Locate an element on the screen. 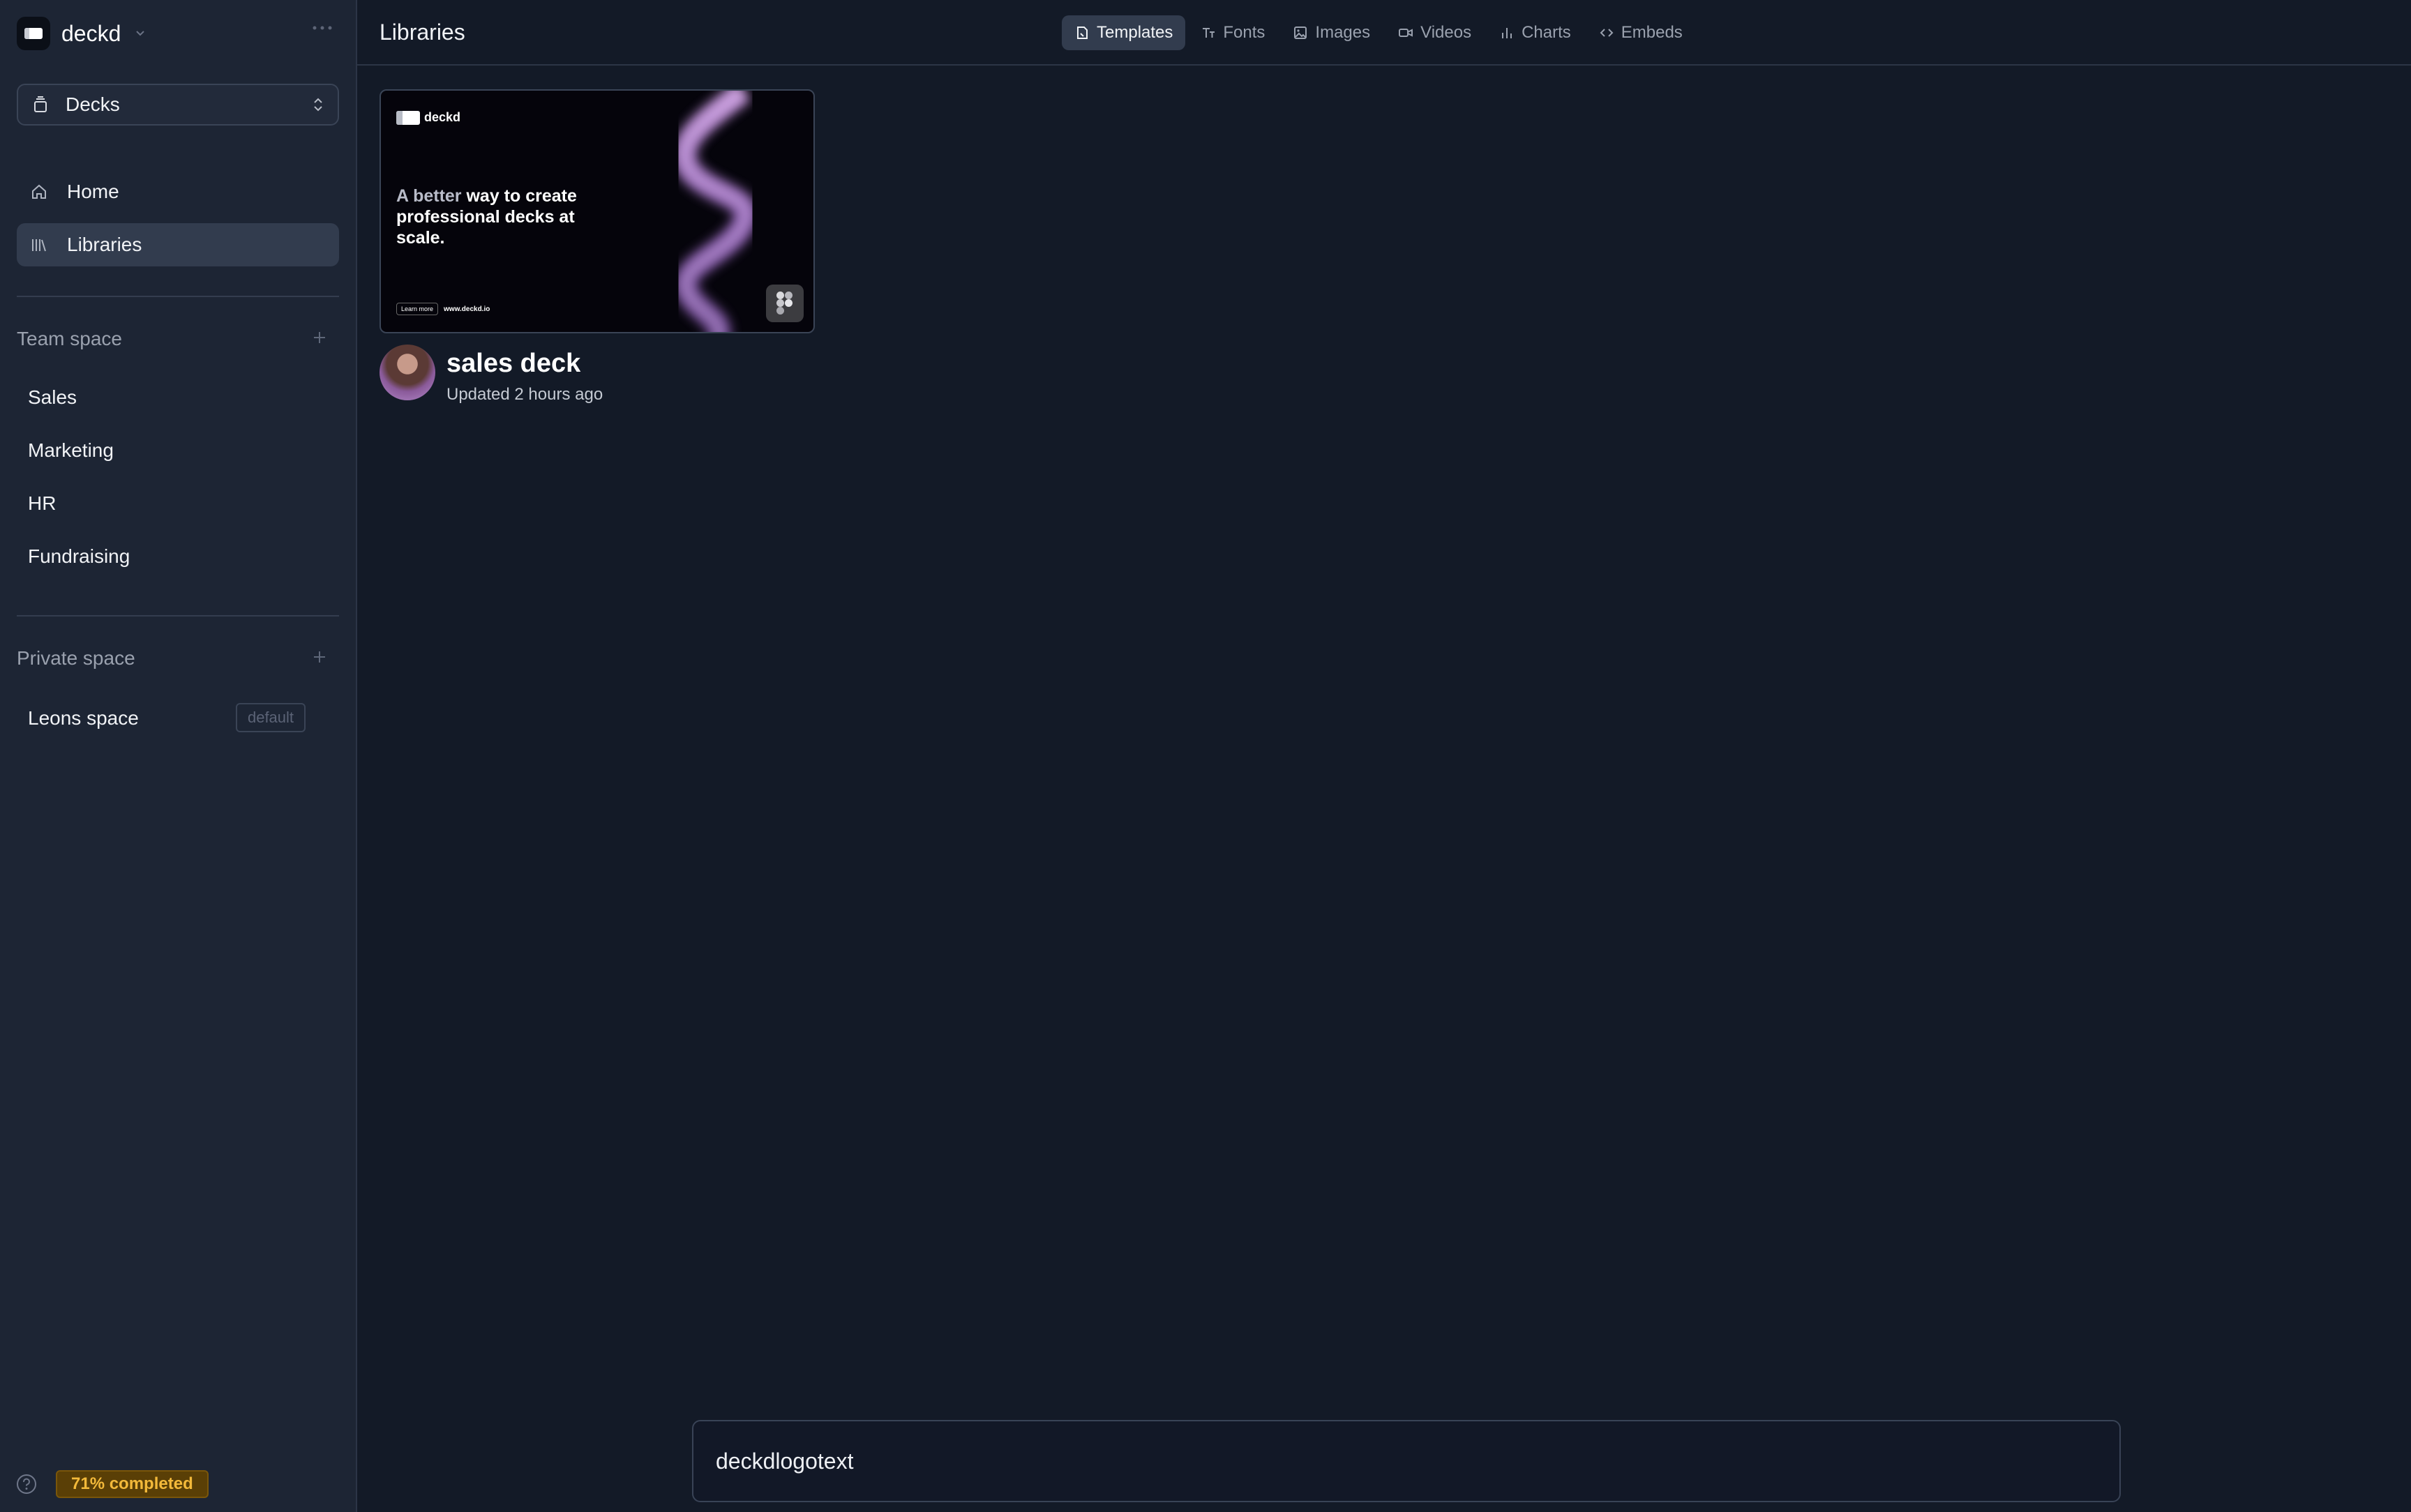 This screenshot has height=1512, width=2411. home-icon is located at coordinates (39, 191).